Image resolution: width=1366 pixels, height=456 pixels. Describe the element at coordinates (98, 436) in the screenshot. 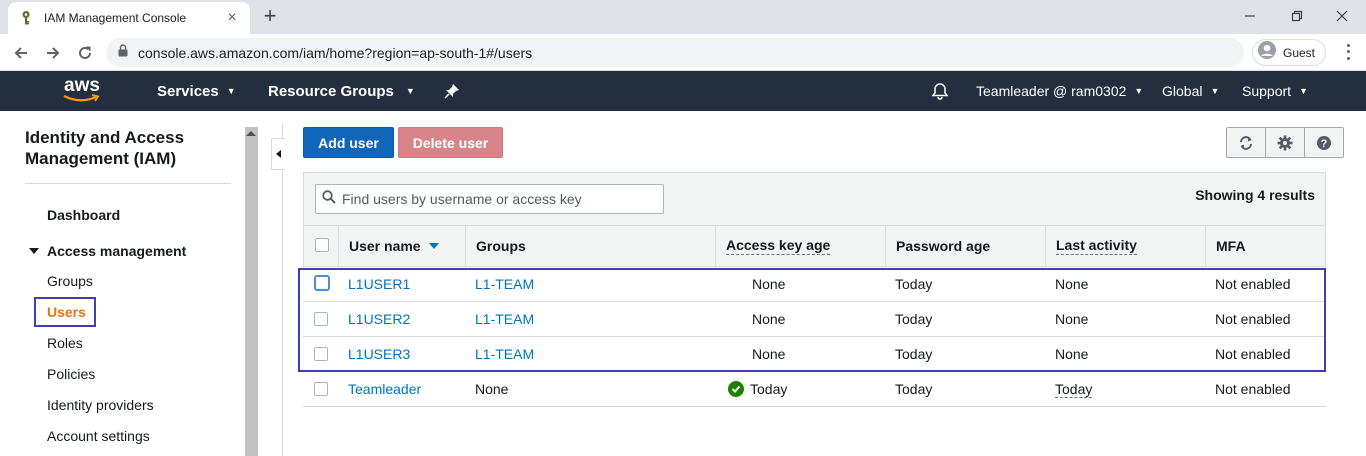

I see `sidebar-item-account-settings: Account settings` at that location.